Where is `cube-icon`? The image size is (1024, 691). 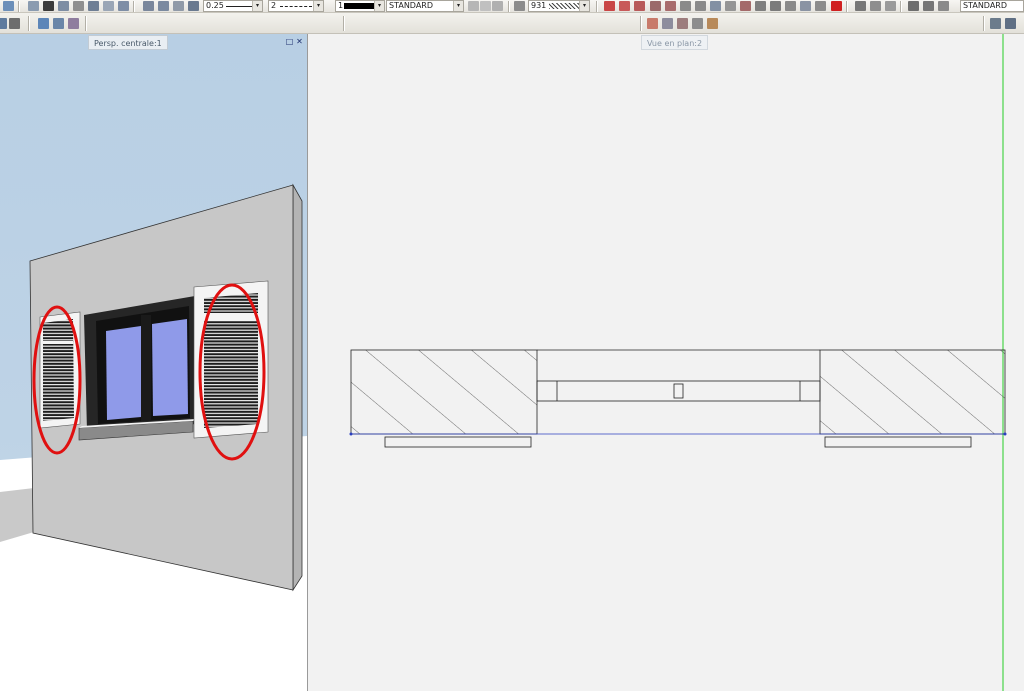 cube-icon is located at coordinates (123, 6).